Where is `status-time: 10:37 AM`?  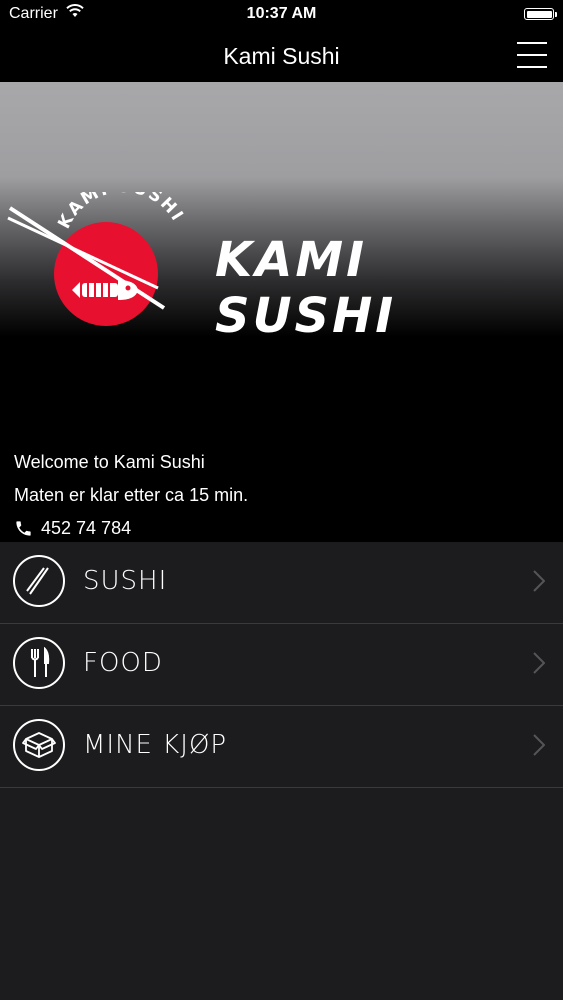
status-time: 10:37 AM is located at coordinates (281, 13).